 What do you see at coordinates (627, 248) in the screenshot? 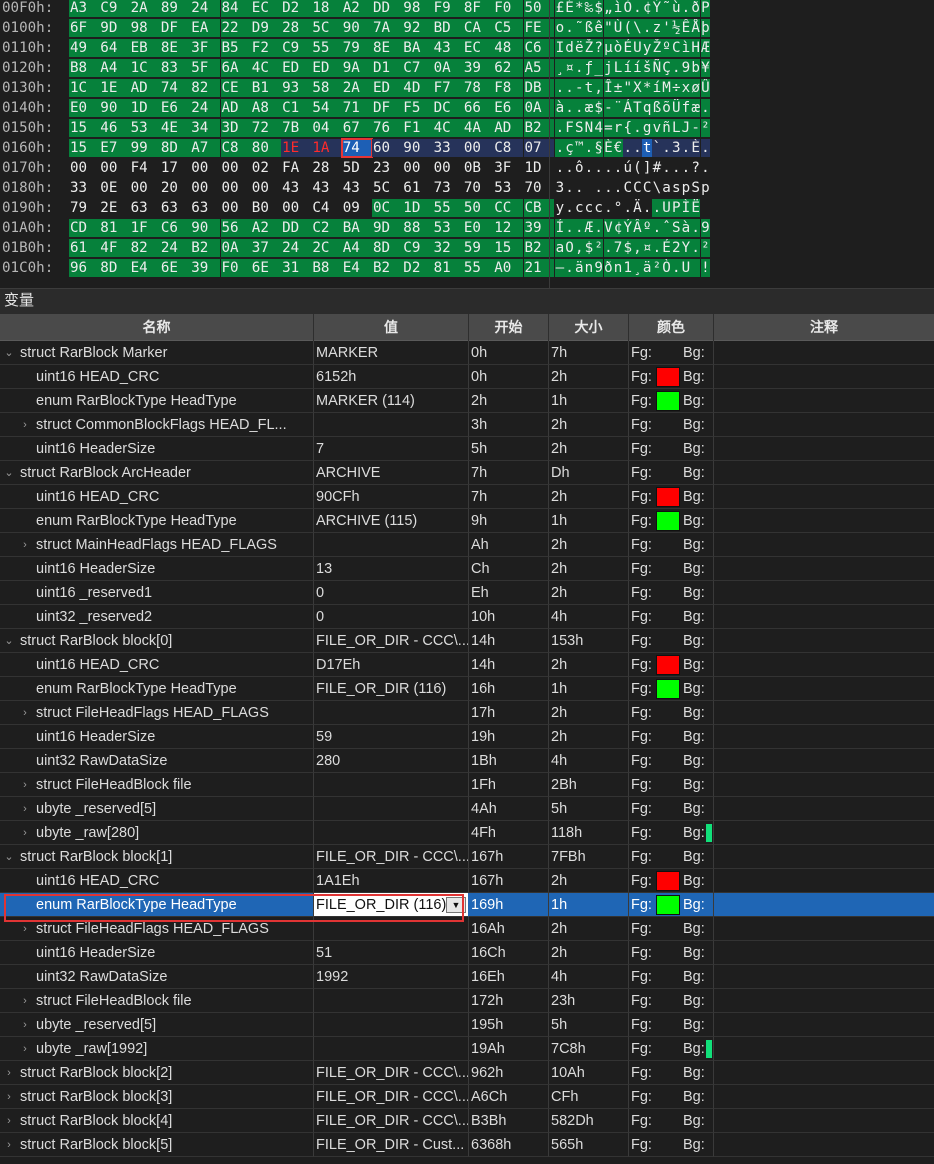
I see `hex-ascii-char: $` at bounding box center [627, 248].